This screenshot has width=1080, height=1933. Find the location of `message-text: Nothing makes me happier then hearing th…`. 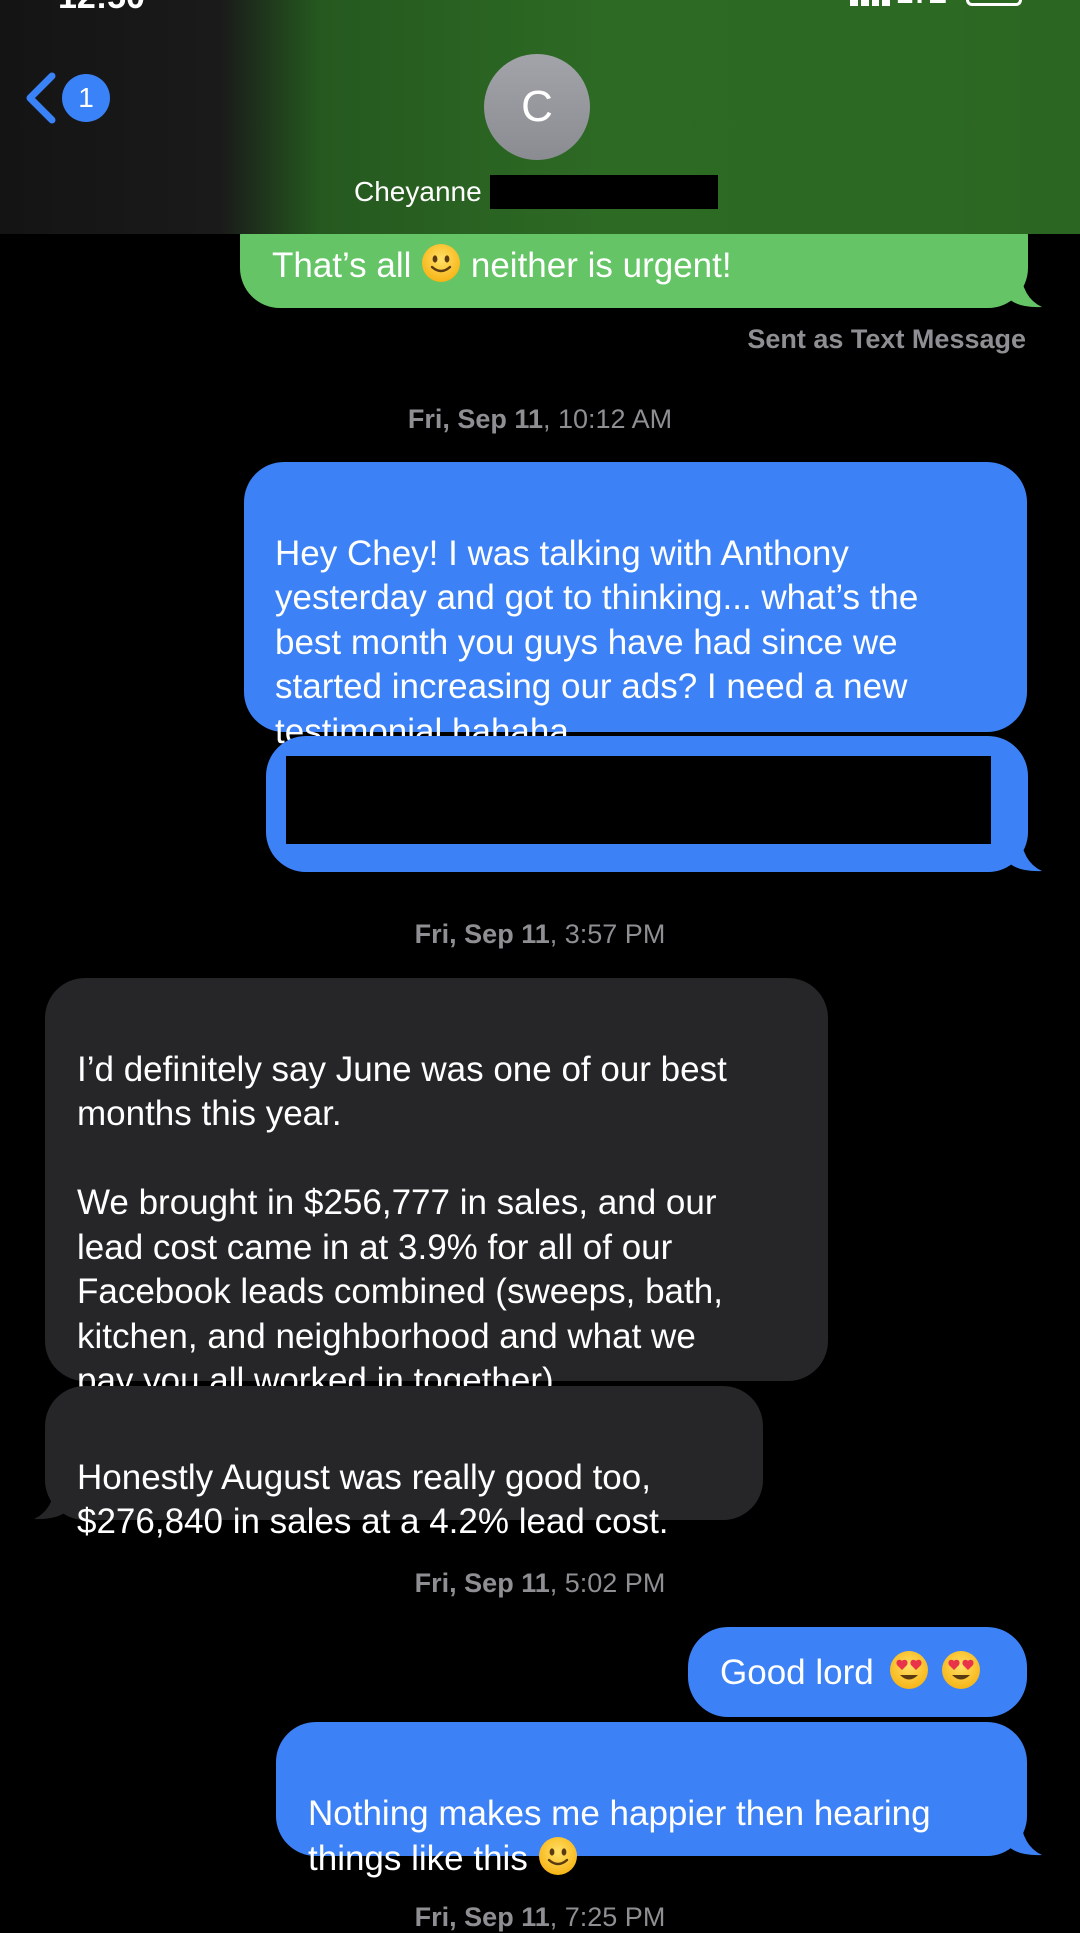

message-text: Nothing makes me happier then hearing th… is located at coordinates (619, 1836).